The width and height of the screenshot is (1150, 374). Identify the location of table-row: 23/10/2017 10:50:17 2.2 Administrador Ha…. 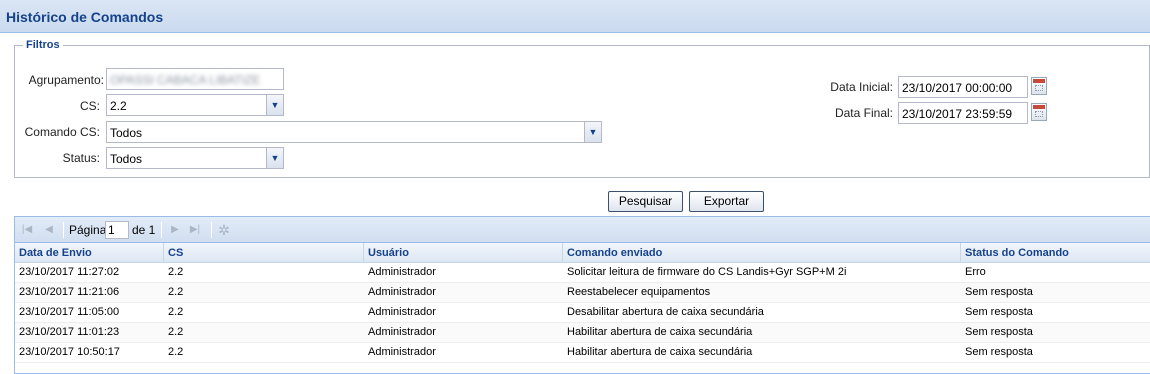
(582, 353).